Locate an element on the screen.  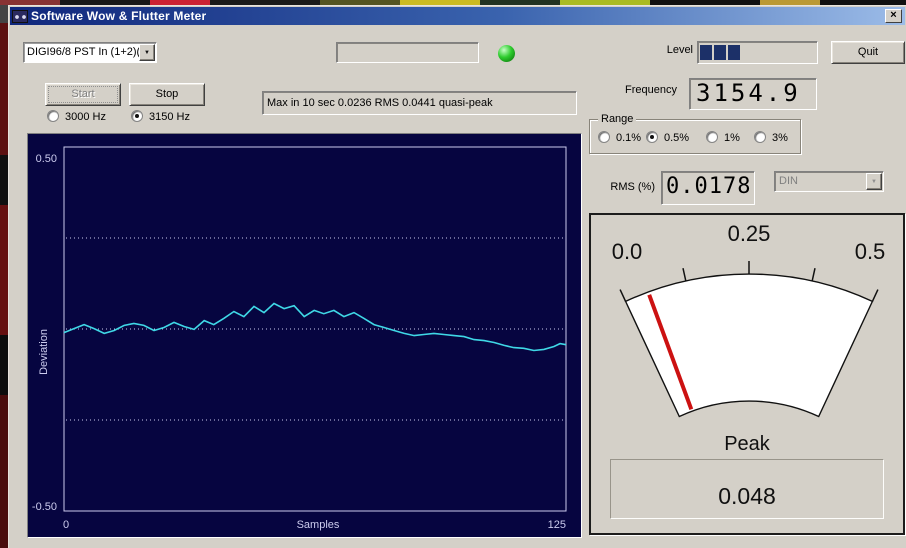
rms-display: 0.0178 is located at coordinates (708, 188).